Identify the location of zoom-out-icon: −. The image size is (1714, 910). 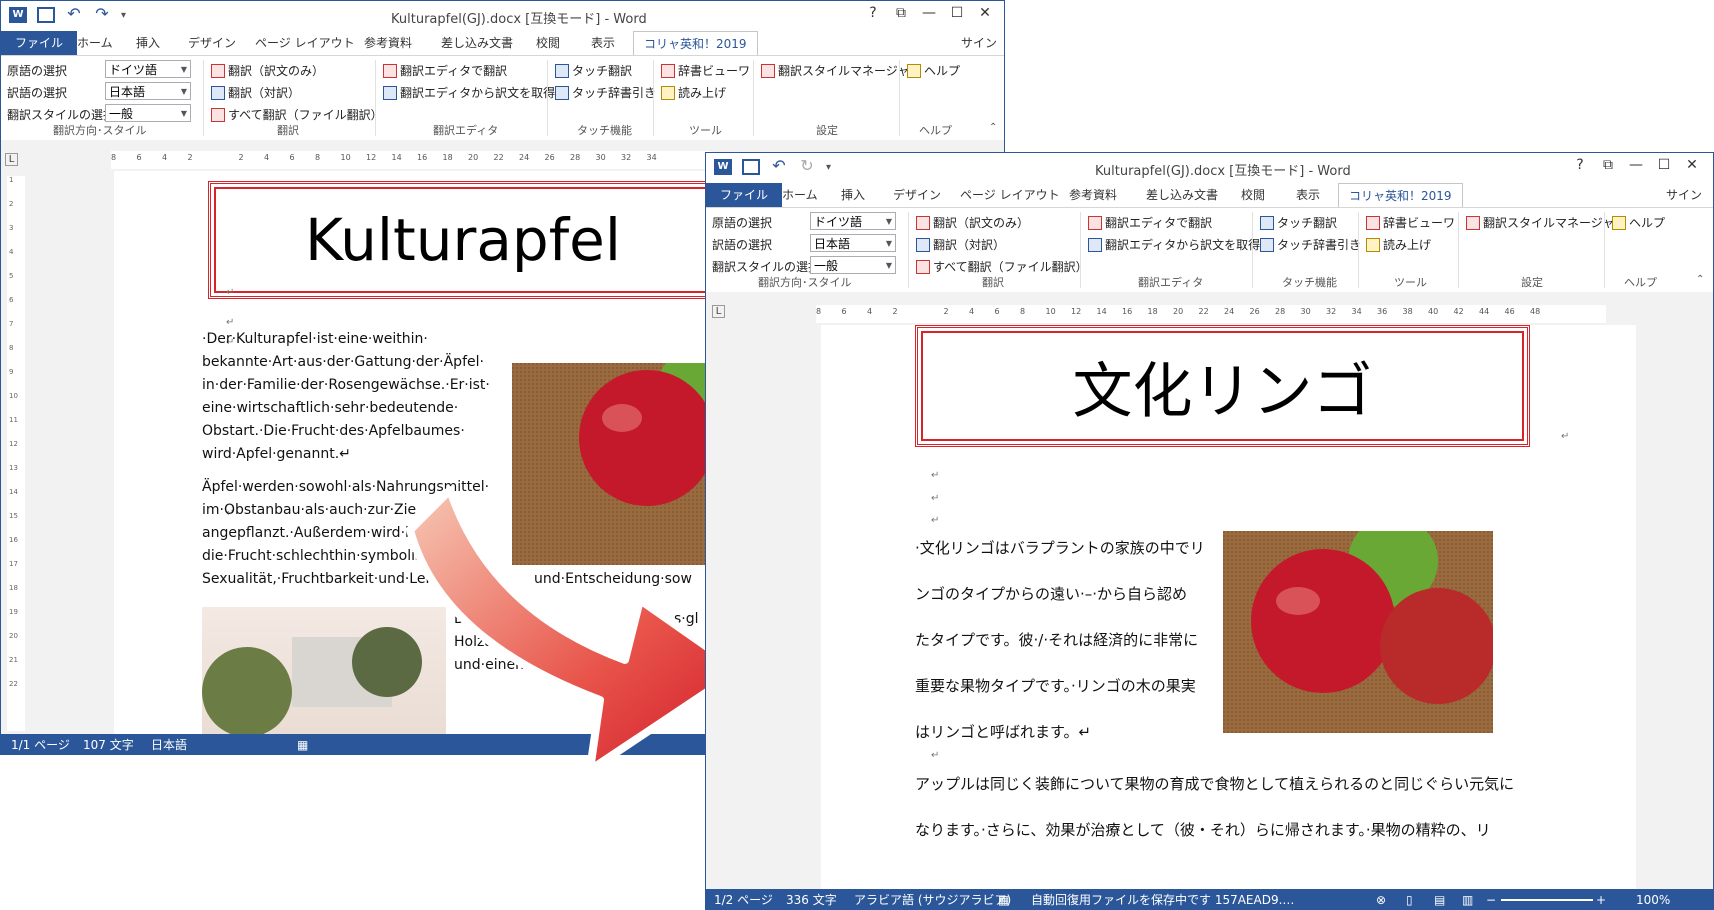
(1491, 899).